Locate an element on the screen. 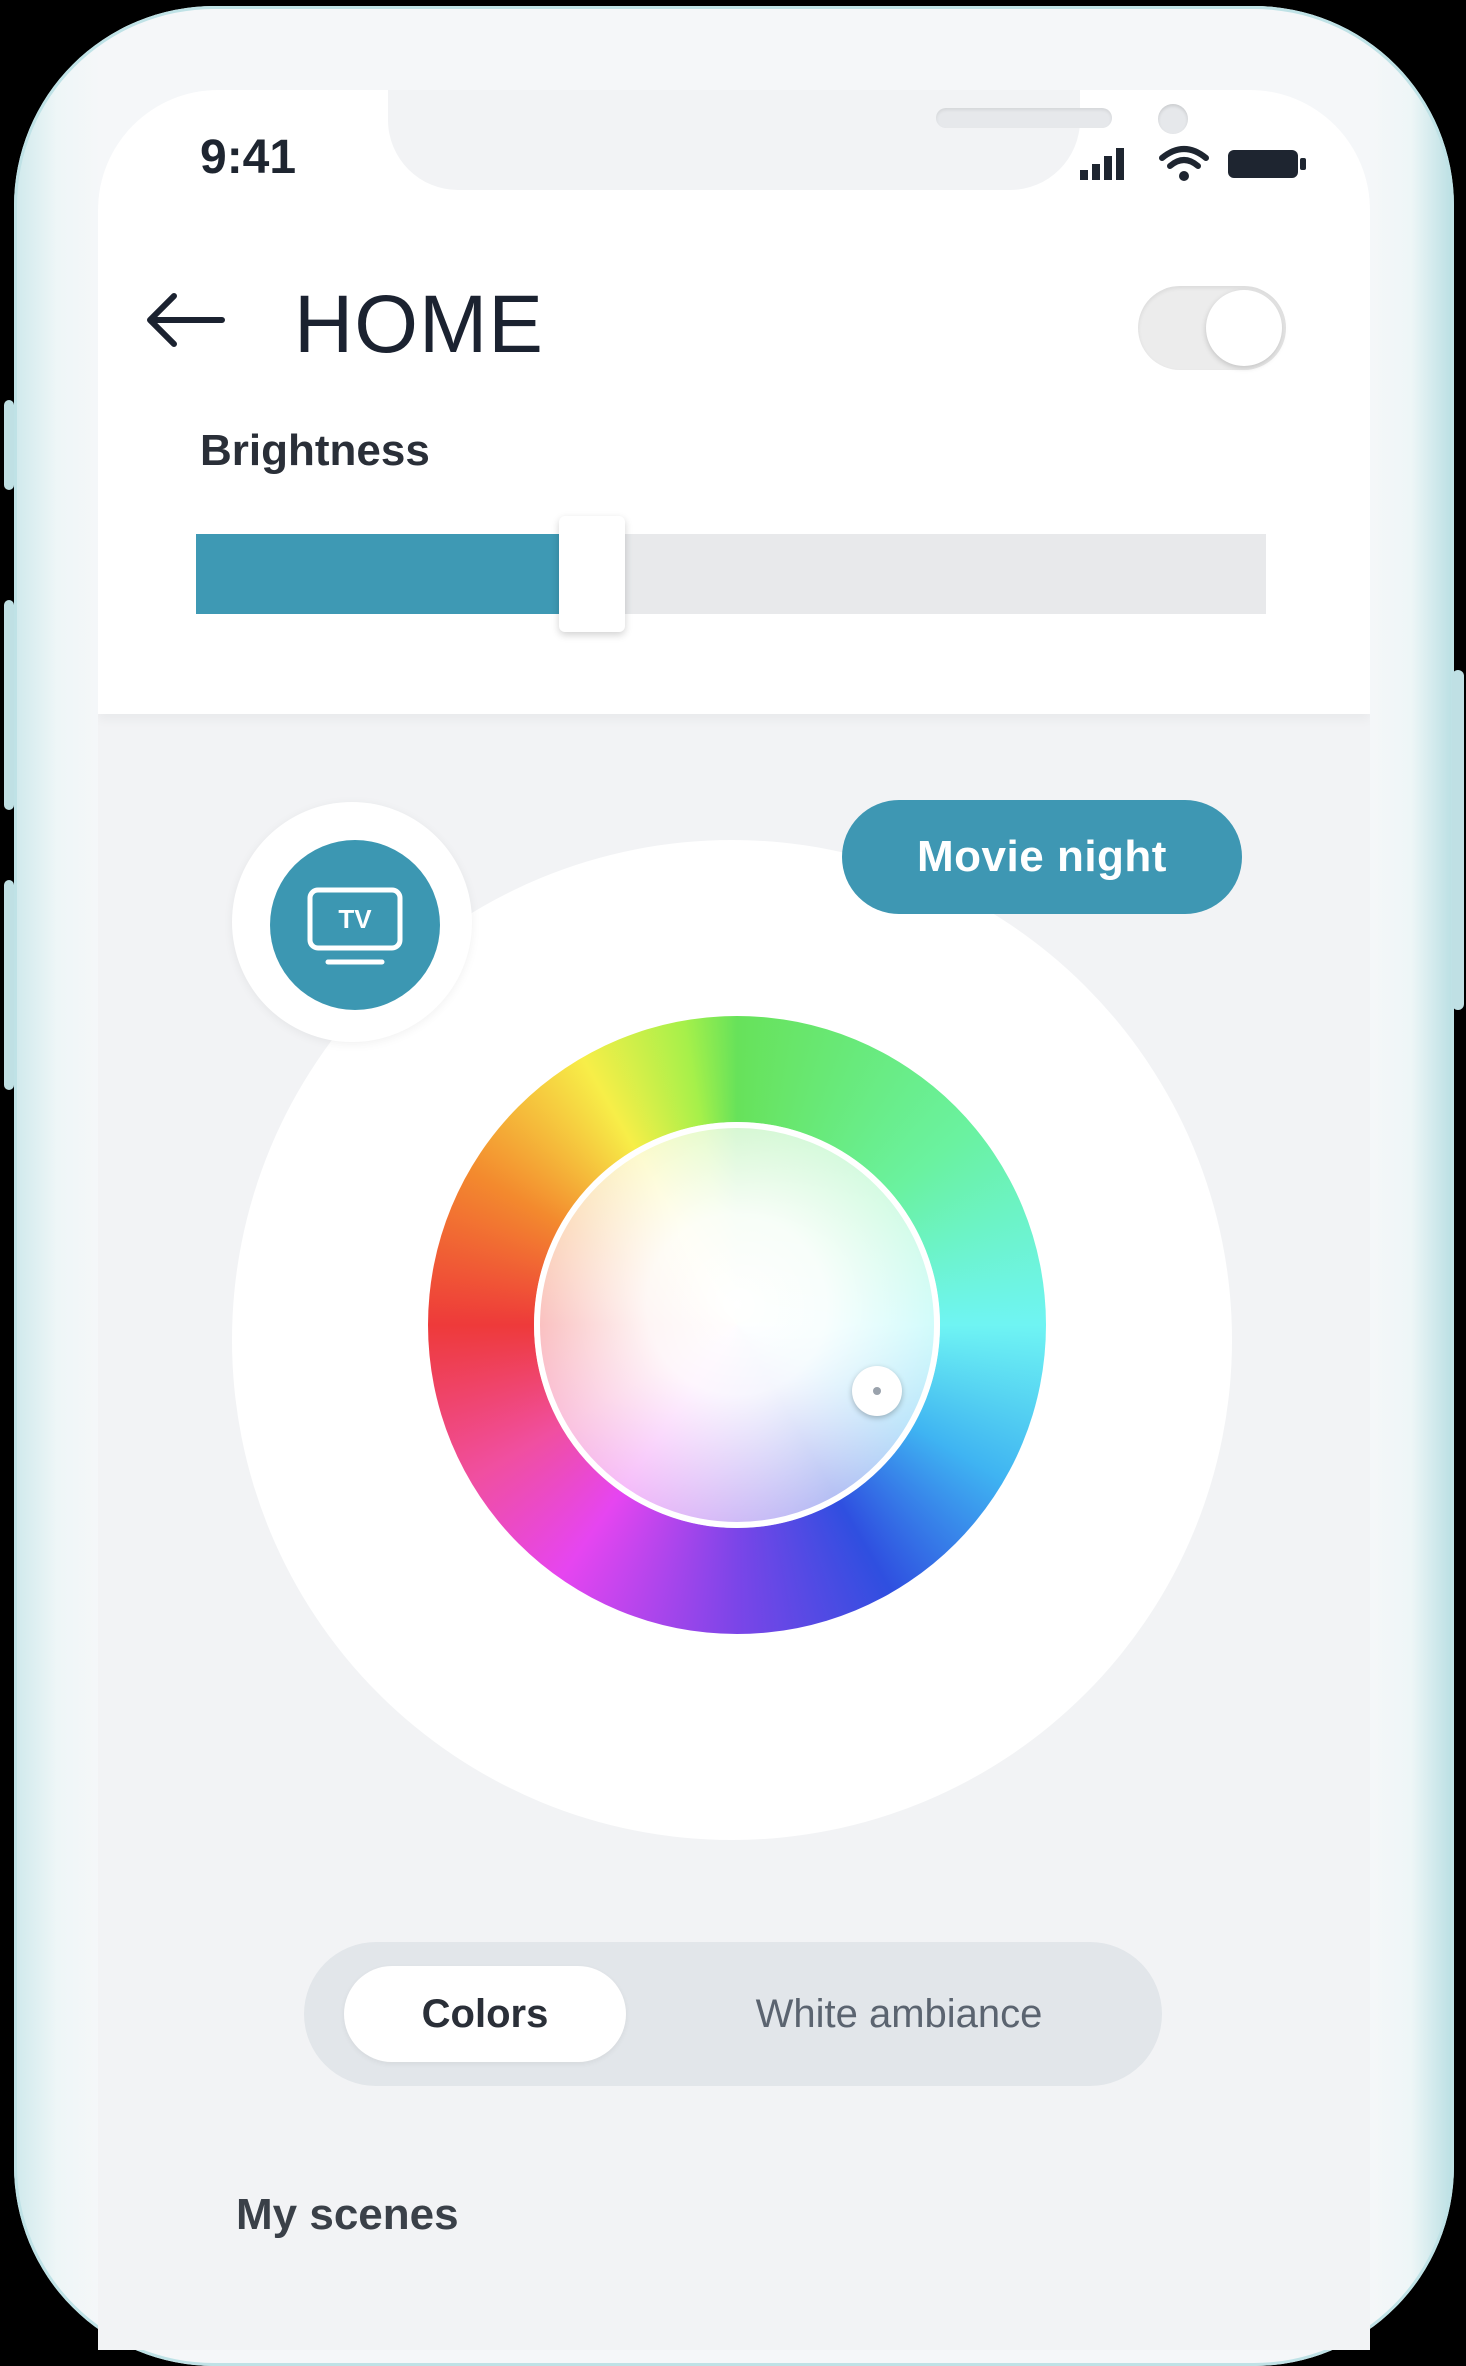 The image size is (1466, 2366). front-camera is located at coordinates (1173, 119).